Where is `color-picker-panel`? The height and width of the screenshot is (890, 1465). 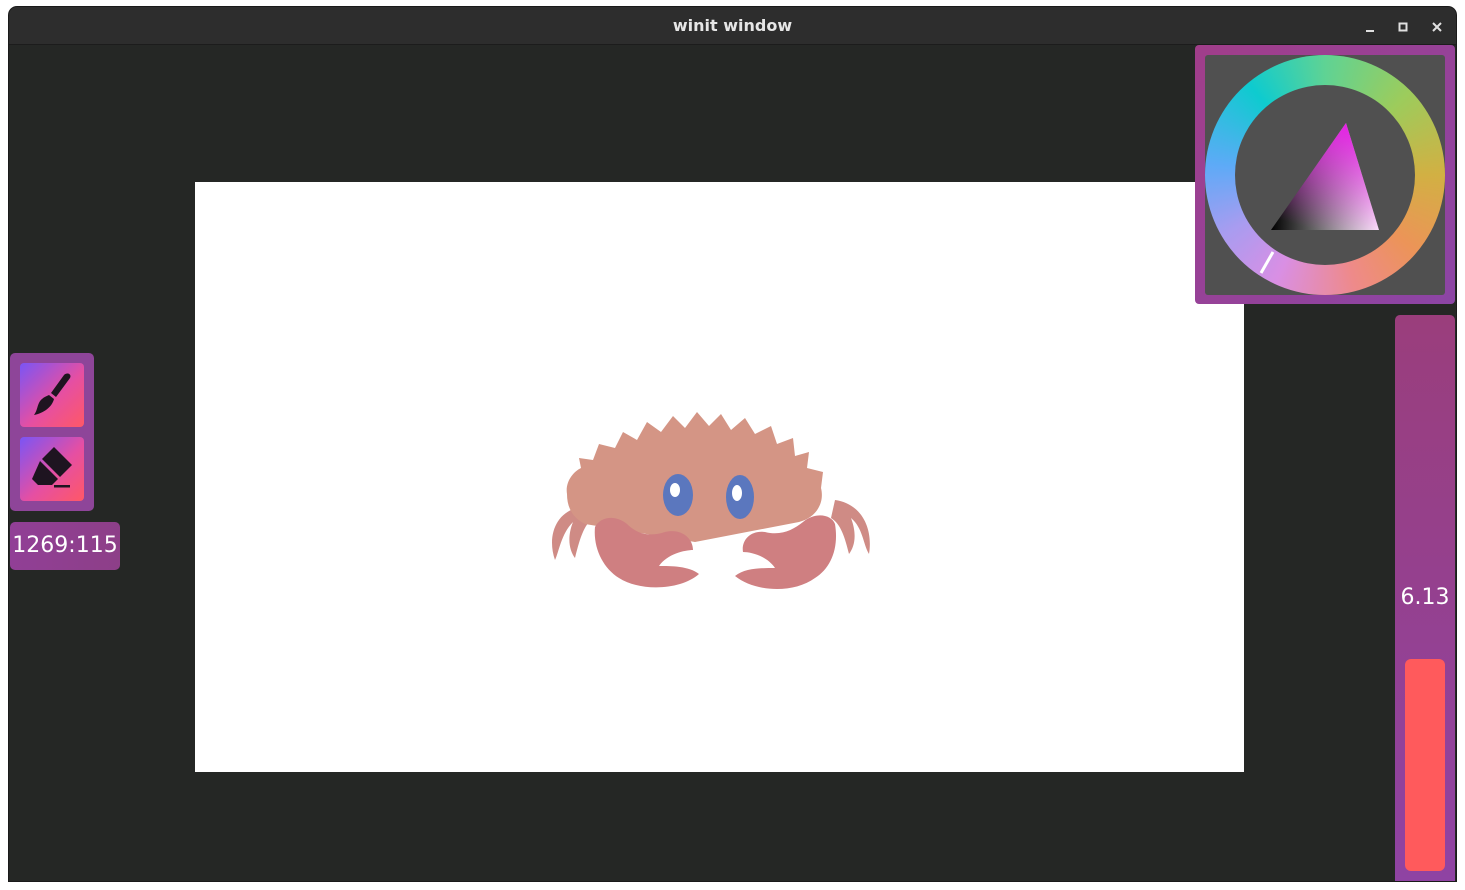 color-picker-panel is located at coordinates (1325, 174).